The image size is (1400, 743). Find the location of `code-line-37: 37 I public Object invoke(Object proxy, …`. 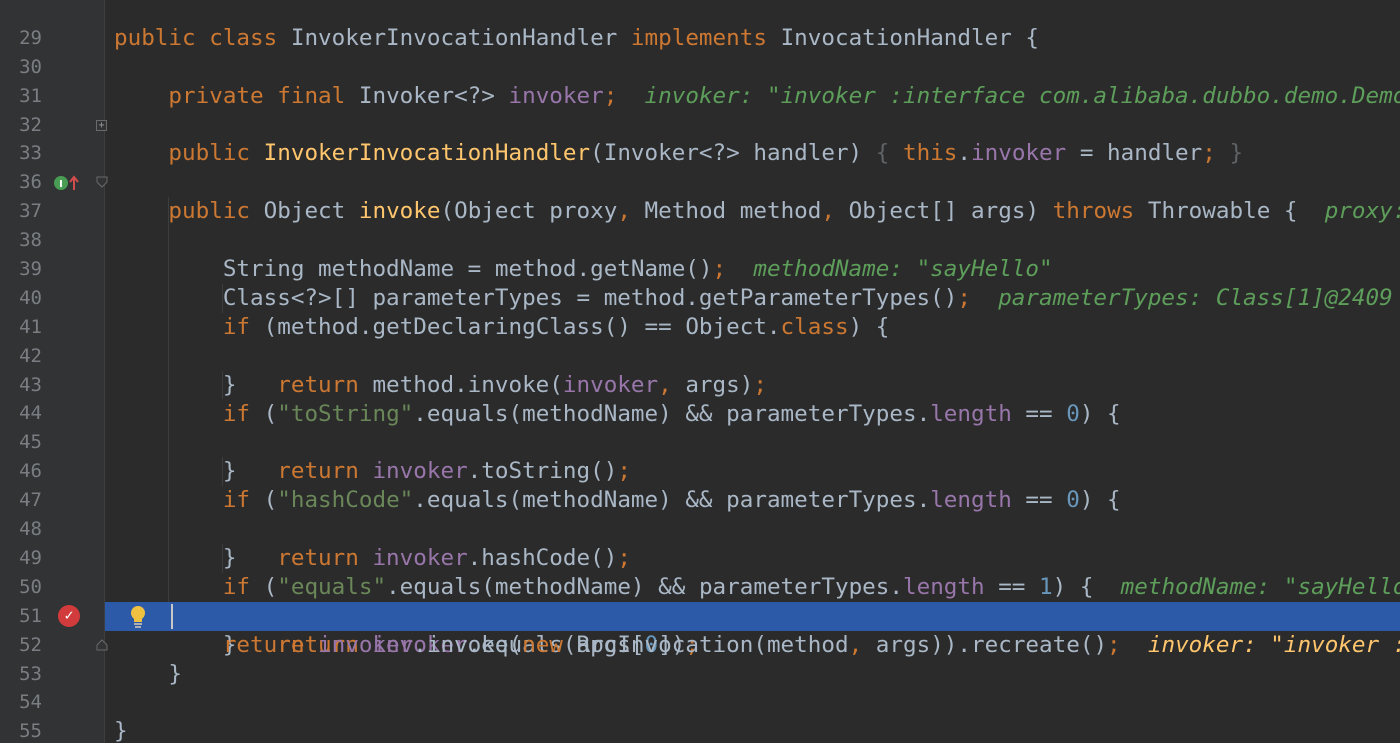

code-line-37: 37 I public Object invoke(Object proxy, … is located at coordinates (700, 196).